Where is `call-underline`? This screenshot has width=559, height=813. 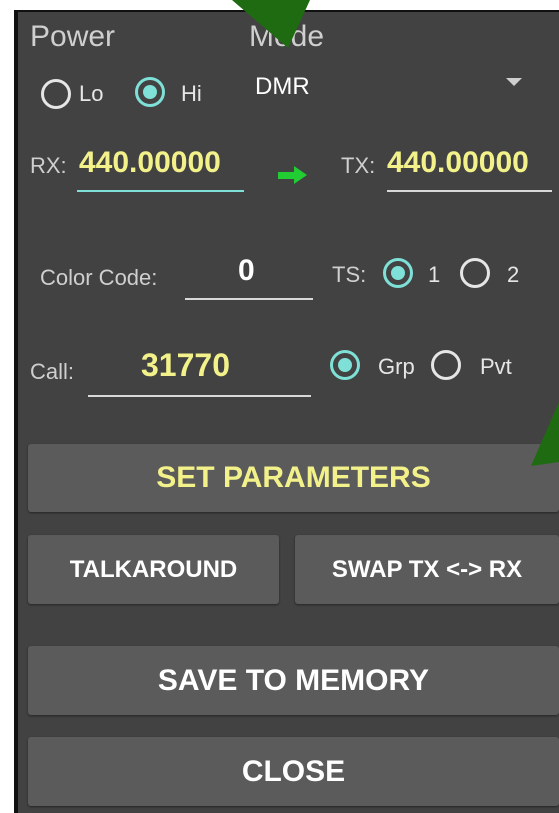
call-underline is located at coordinates (199, 396).